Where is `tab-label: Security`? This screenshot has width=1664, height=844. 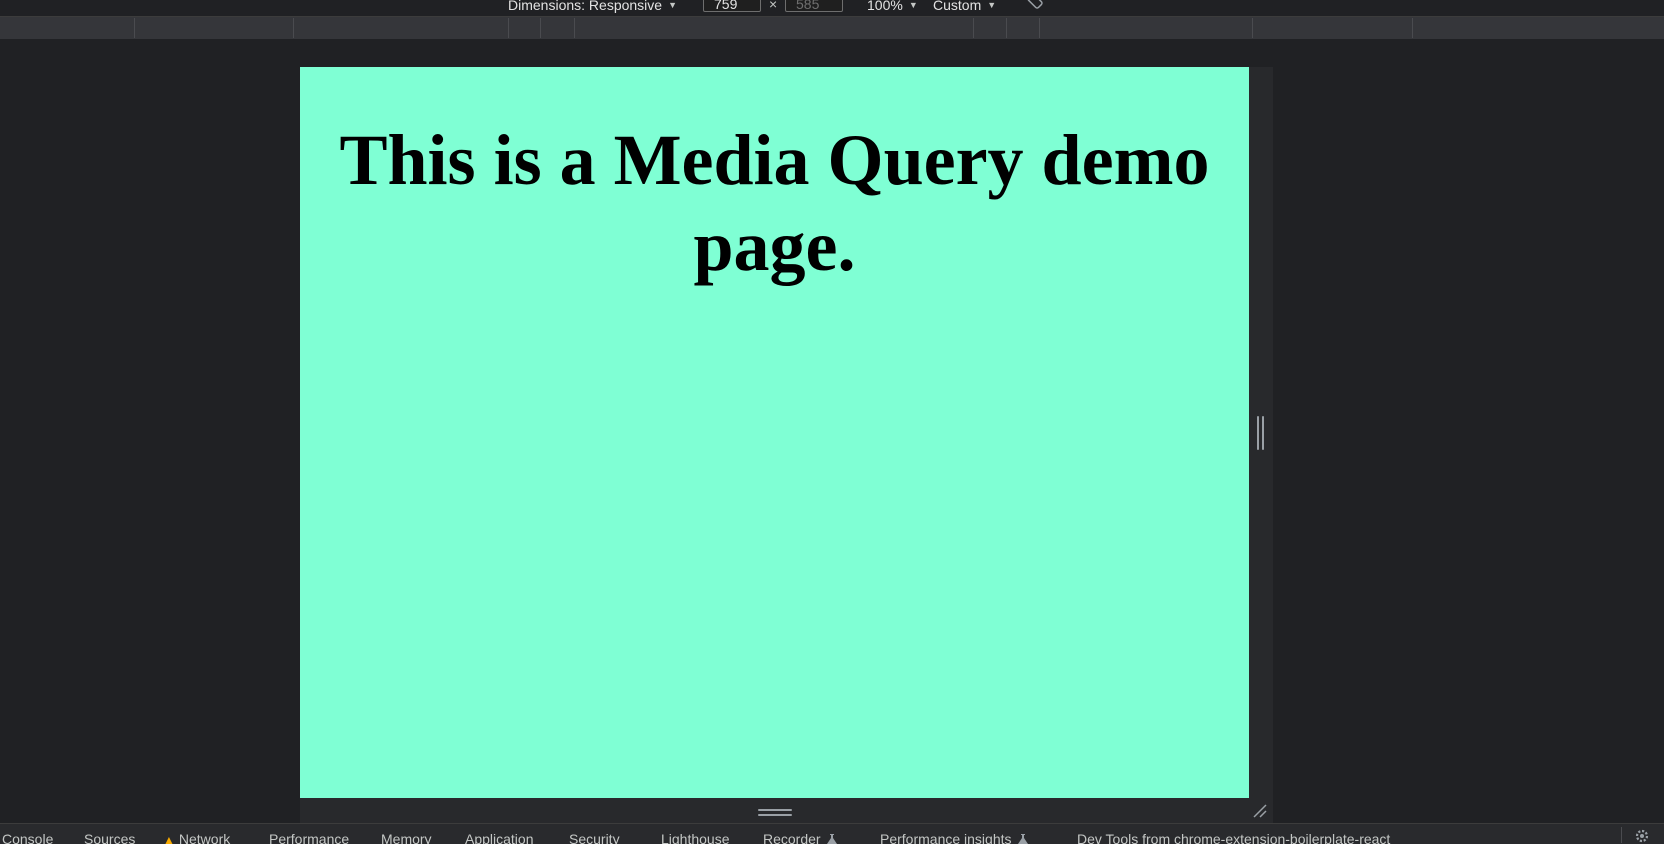 tab-label: Security is located at coordinates (594, 837).